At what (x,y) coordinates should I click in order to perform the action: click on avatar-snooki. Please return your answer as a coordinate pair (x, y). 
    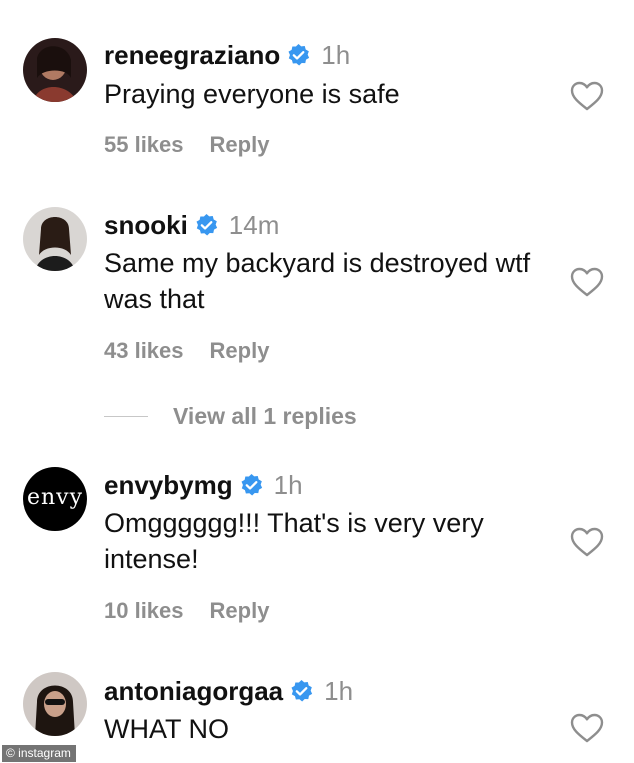
    Looking at the image, I should click on (55, 239).